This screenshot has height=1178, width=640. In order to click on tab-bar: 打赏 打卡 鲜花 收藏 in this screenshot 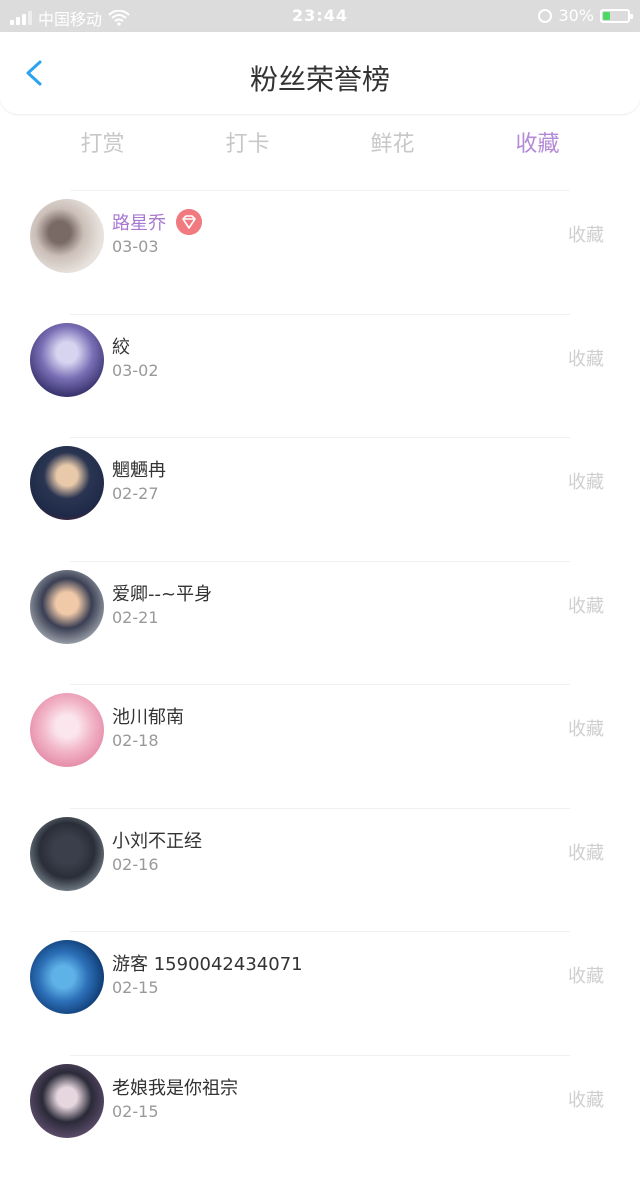, I will do `click(320, 143)`.